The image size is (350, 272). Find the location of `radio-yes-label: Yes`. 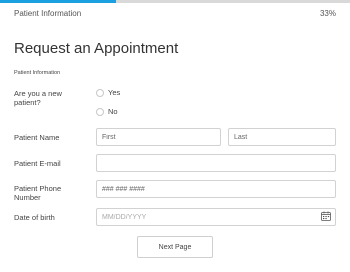

radio-yes-label: Yes is located at coordinates (114, 92).